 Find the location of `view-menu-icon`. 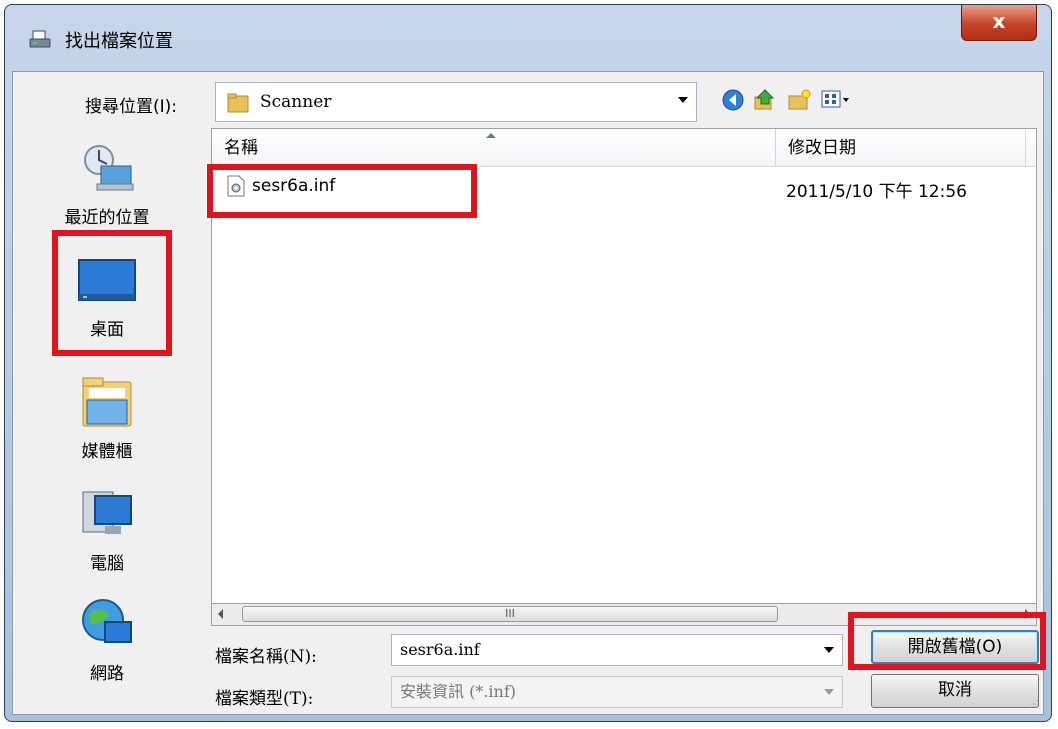

view-menu-icon is located at coordinates (836, 100).